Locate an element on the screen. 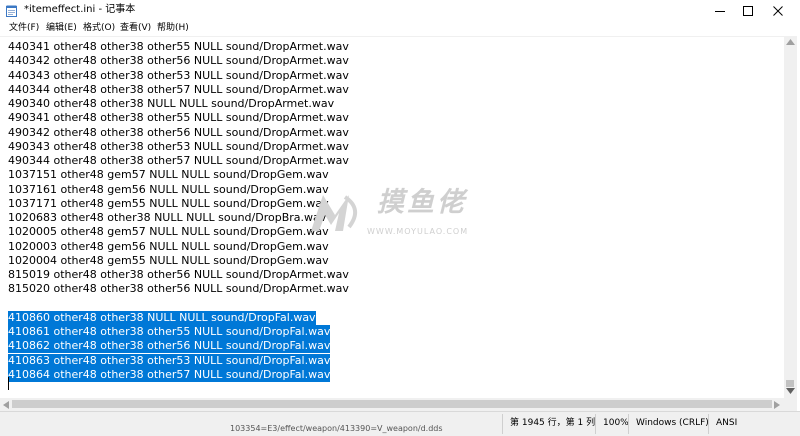 This screenshot has width=800, height=436. menu-bar: 文件(F) 编辑(E) 格式(O) 查看(V) 帮助(H) is located at coordinates (400, 28).